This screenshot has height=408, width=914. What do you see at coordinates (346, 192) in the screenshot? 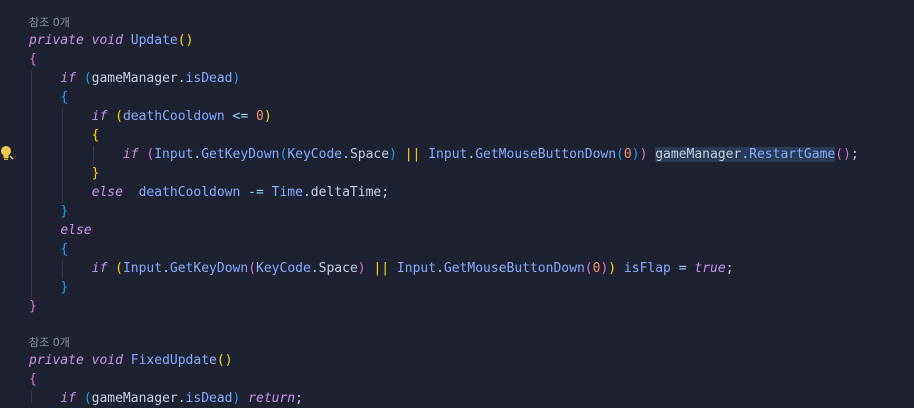
I see `identifier: deltaTime` at bounding box center [346, 192].